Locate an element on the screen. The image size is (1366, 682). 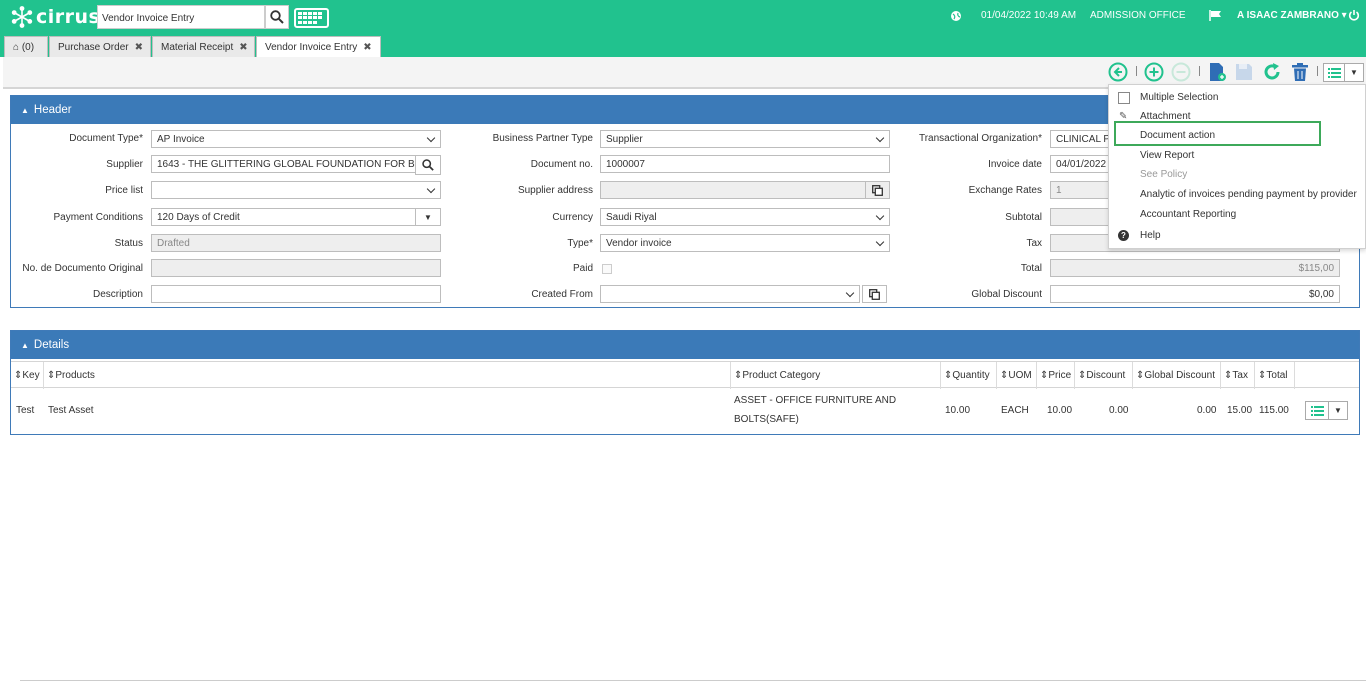
keyboard-icon is located at coordinates (311, 18).